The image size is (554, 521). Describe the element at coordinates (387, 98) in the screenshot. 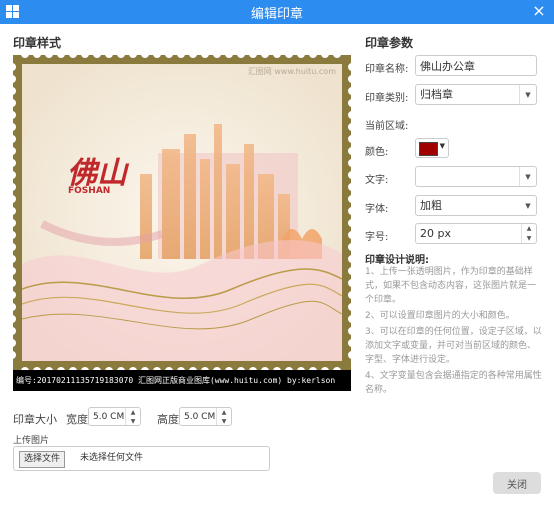

I see `type-label: 印章类别:` at that location.